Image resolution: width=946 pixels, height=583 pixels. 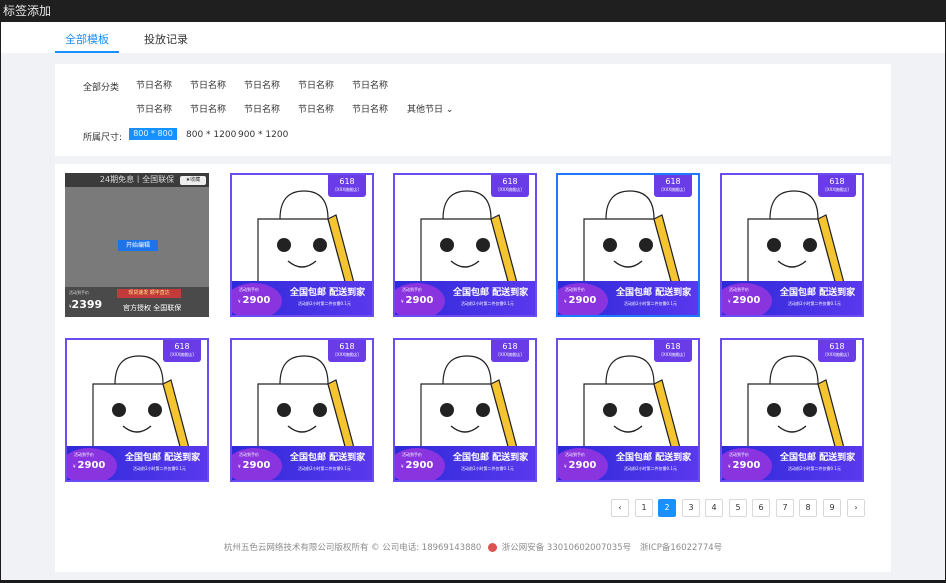 What do you see at coordinates (691, 508) in the screenshot?
I see `page-button: 3` at bounding box center [691, 508].